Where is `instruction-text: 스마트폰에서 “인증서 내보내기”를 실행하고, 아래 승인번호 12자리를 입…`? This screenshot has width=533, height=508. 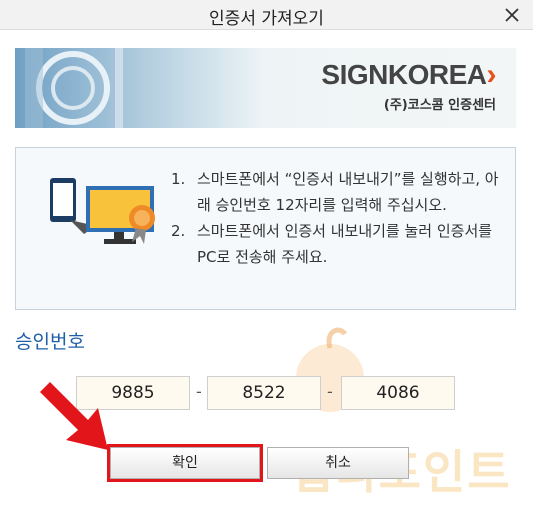
instruction-text: 스마트폰에서 “인증서 내보내기”를 실행하고, 아래 승인번호 12자리를 입… is located at coordinates (348, 192).